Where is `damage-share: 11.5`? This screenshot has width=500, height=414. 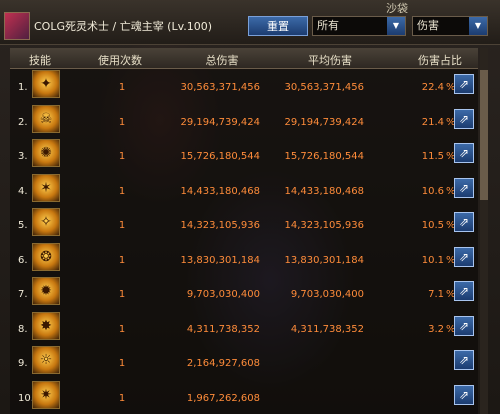 damage-share: 11.5 is located at coordinates (432, 156).